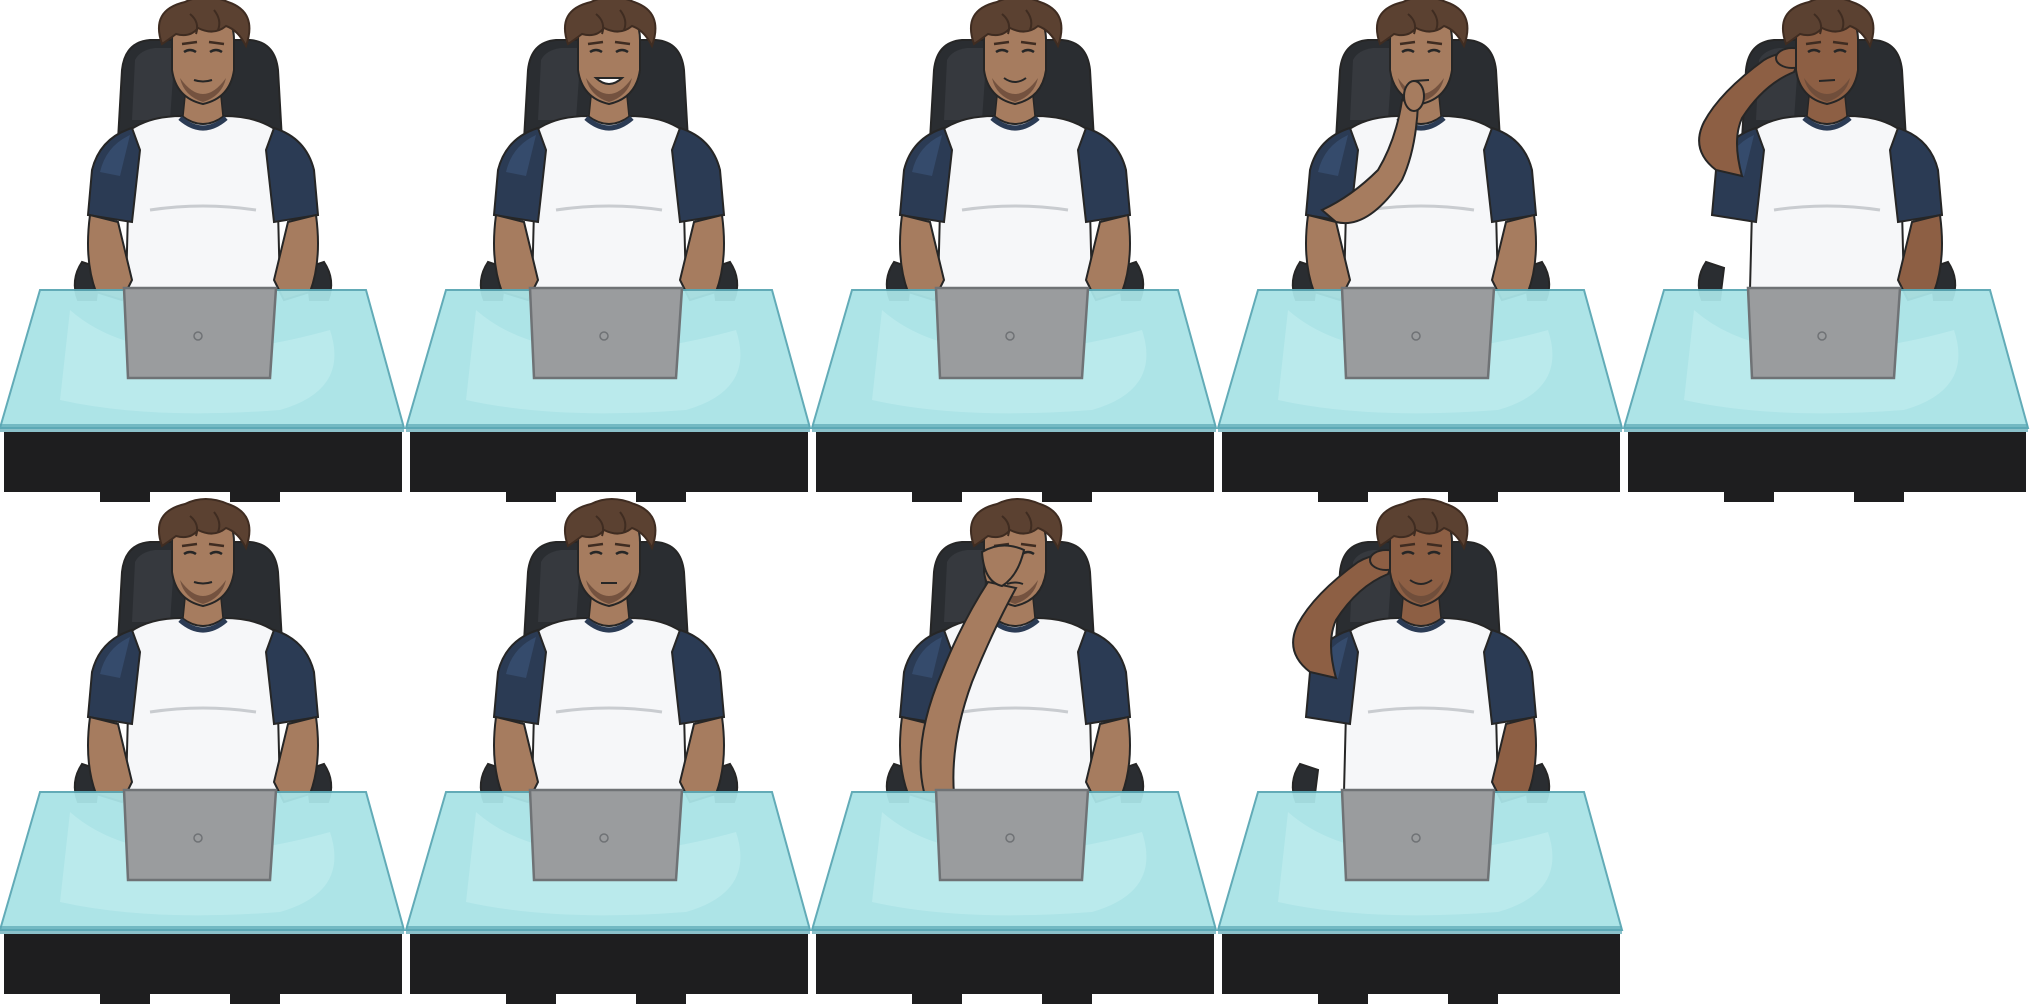 This screenshot has height=1004, width=2030. I want to click on sprite-figure-facepalm, so click(1014, 751).